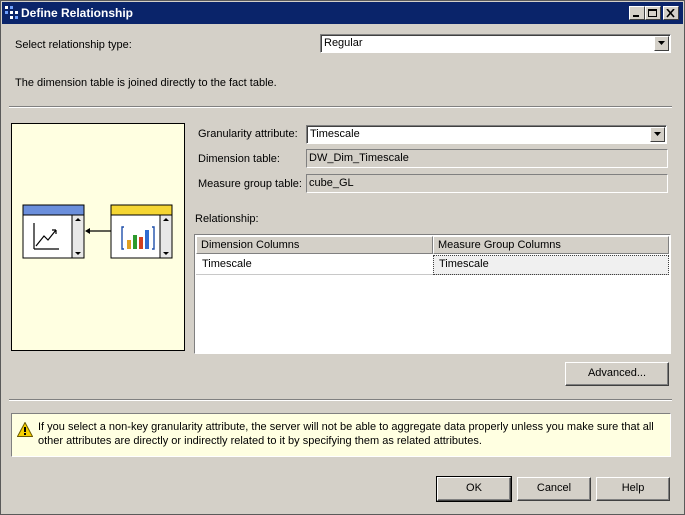 The height and width of the screenshot is (515, 685). What do you see at coordinates (637, 13) in the screenshot?
I see `minimize-button` at bounding box center [637, 13].